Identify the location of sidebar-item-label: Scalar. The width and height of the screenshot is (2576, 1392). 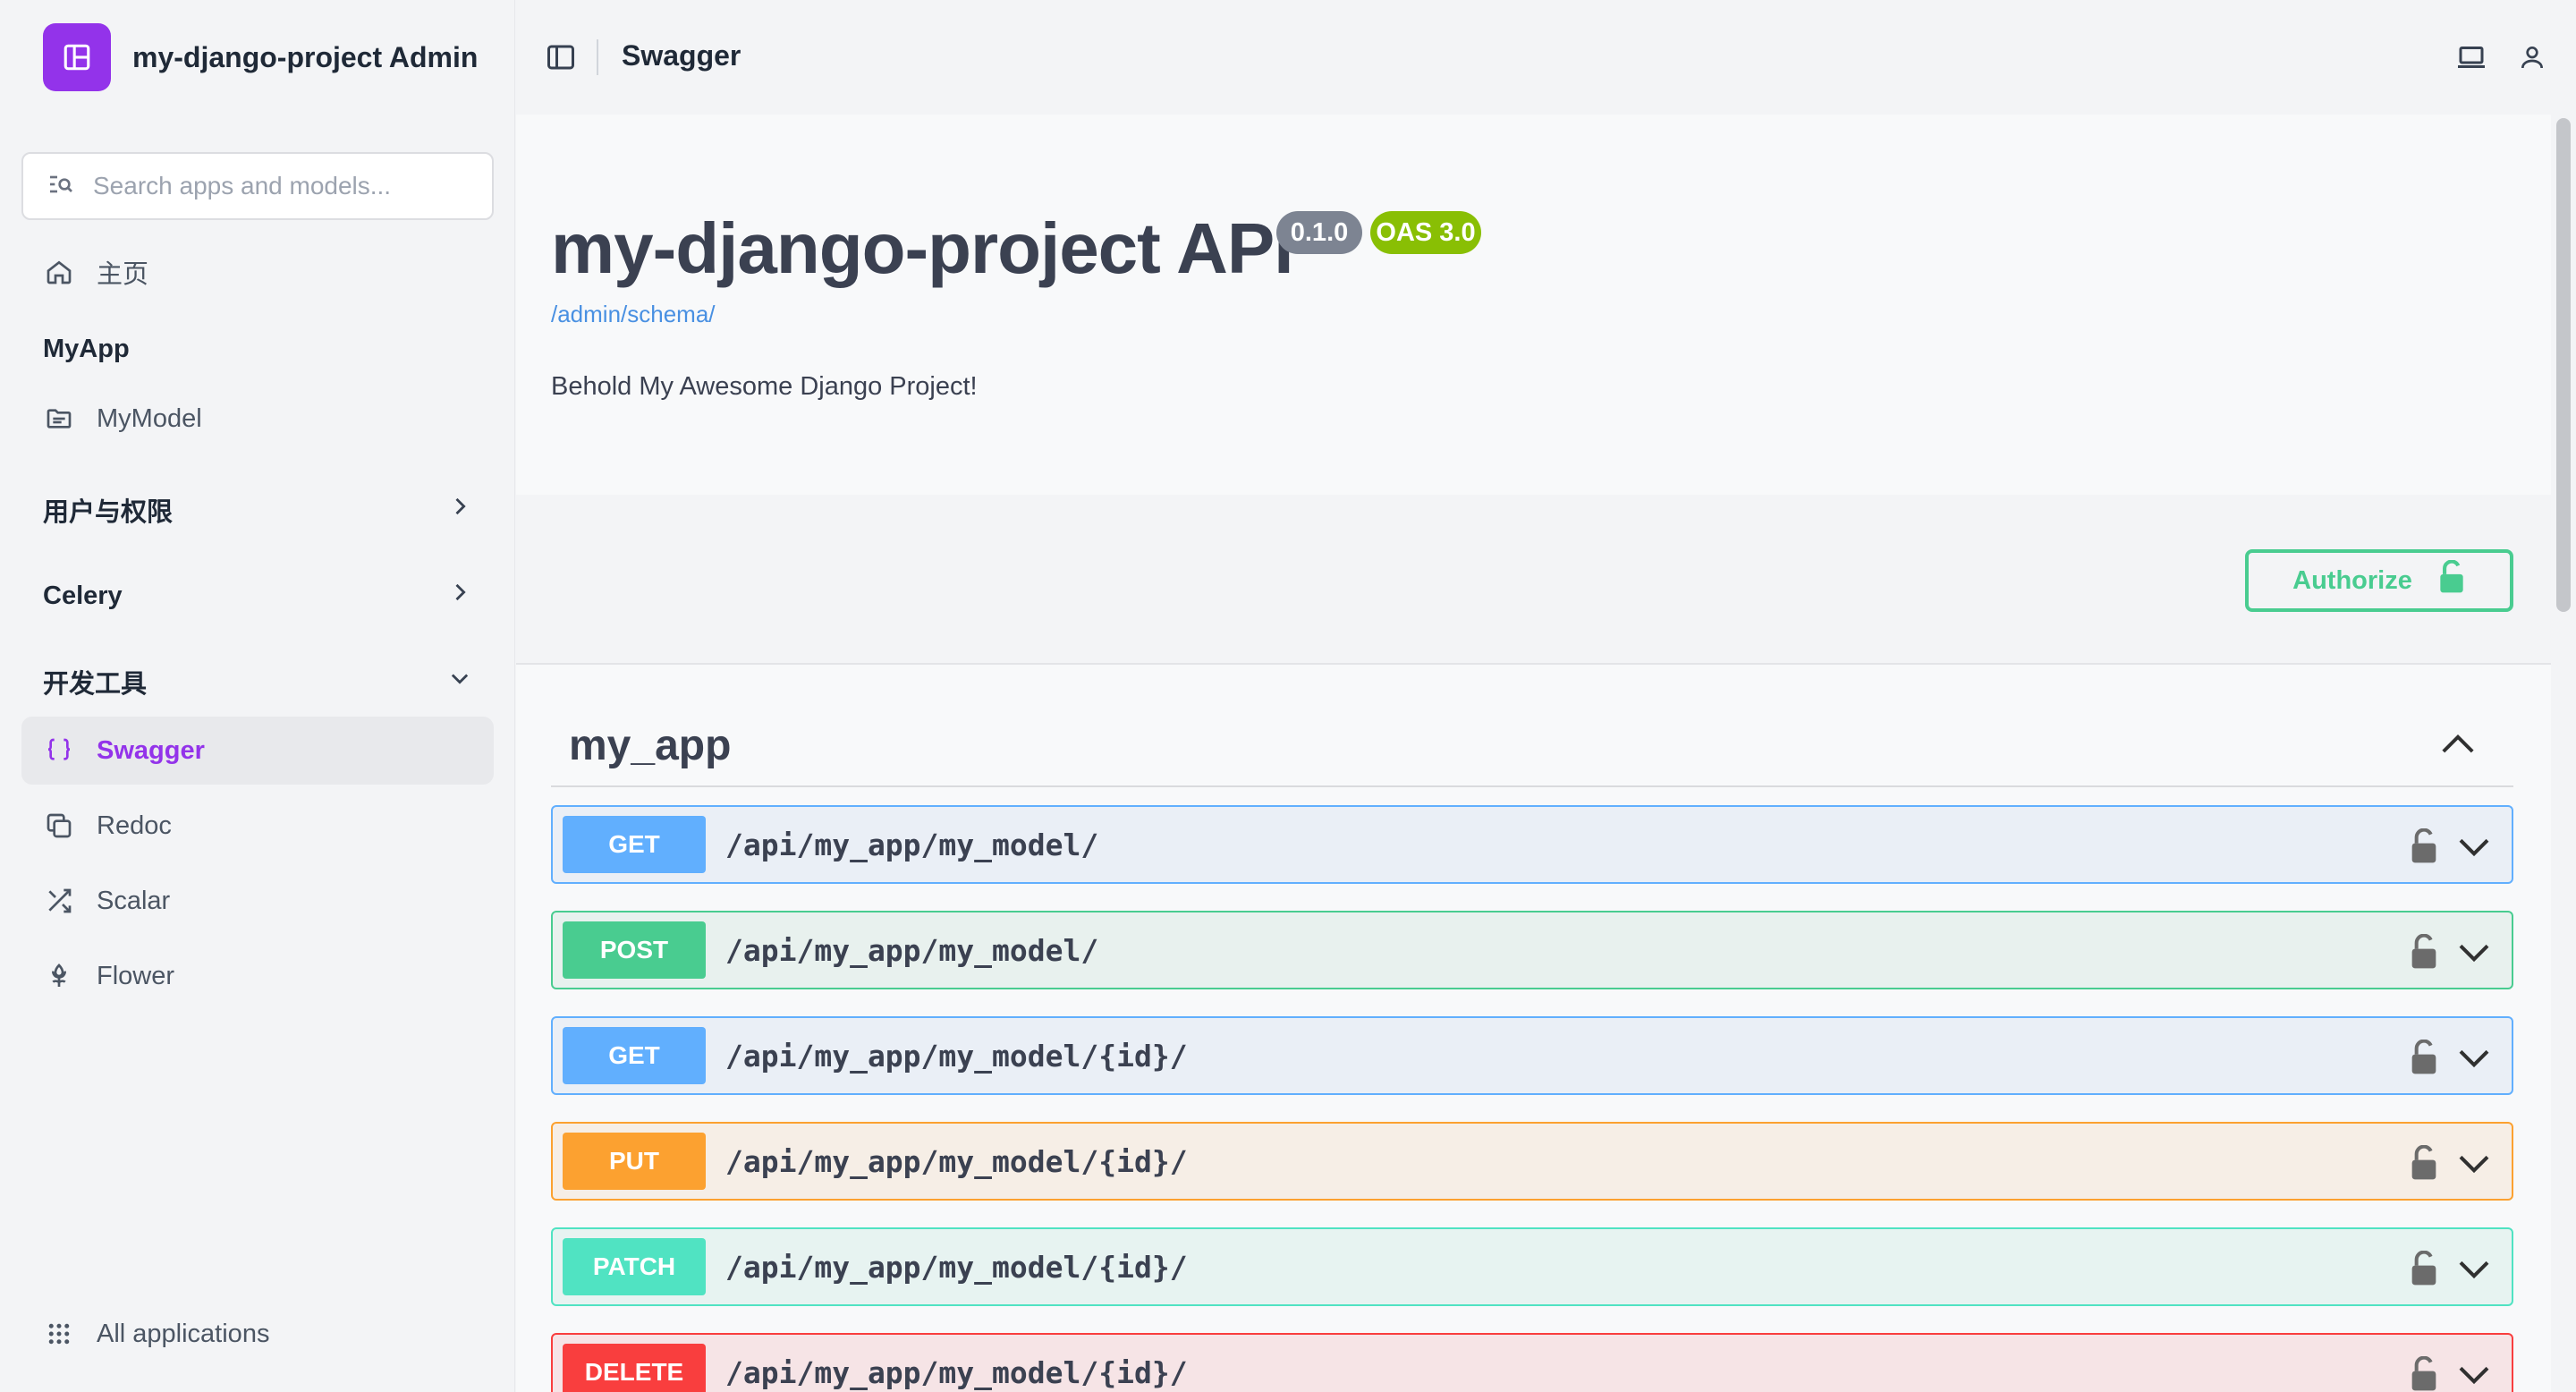
(134, 900).